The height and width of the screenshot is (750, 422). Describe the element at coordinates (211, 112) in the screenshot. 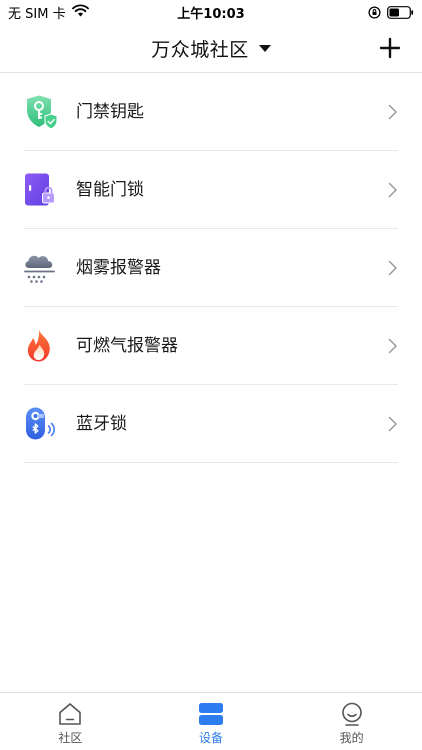

I see `device-item-access-key: 门禁钥匙` at that location.